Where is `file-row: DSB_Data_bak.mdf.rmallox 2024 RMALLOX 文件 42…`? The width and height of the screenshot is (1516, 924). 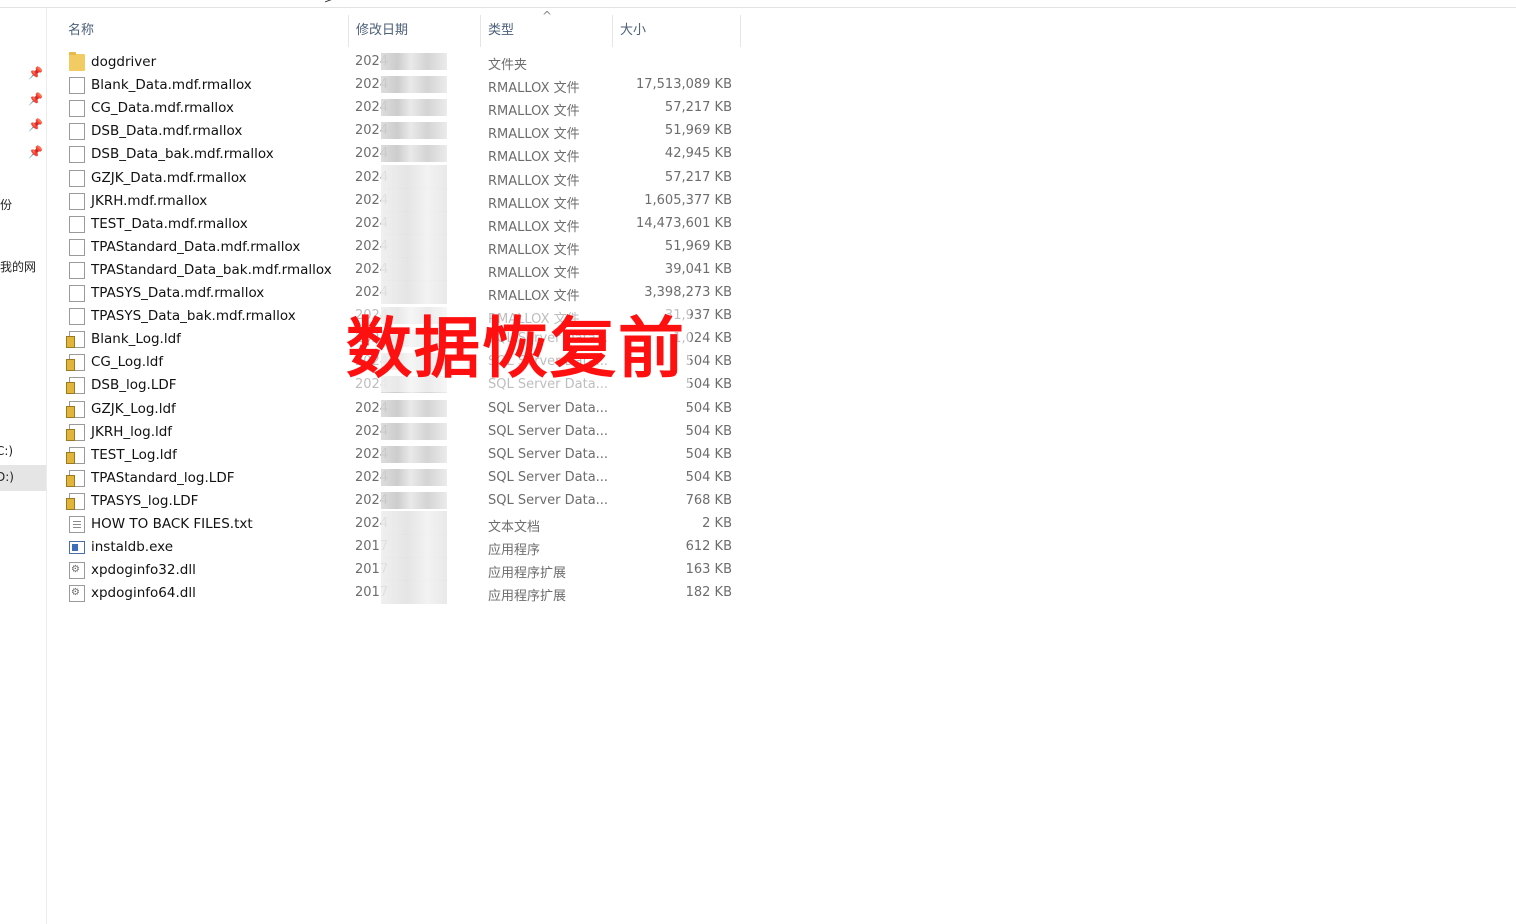 file-row: DSB_Data_bak.mdf.rmallox 2024 RMALLOX 文件 42… is located at coordinates (398, 154).